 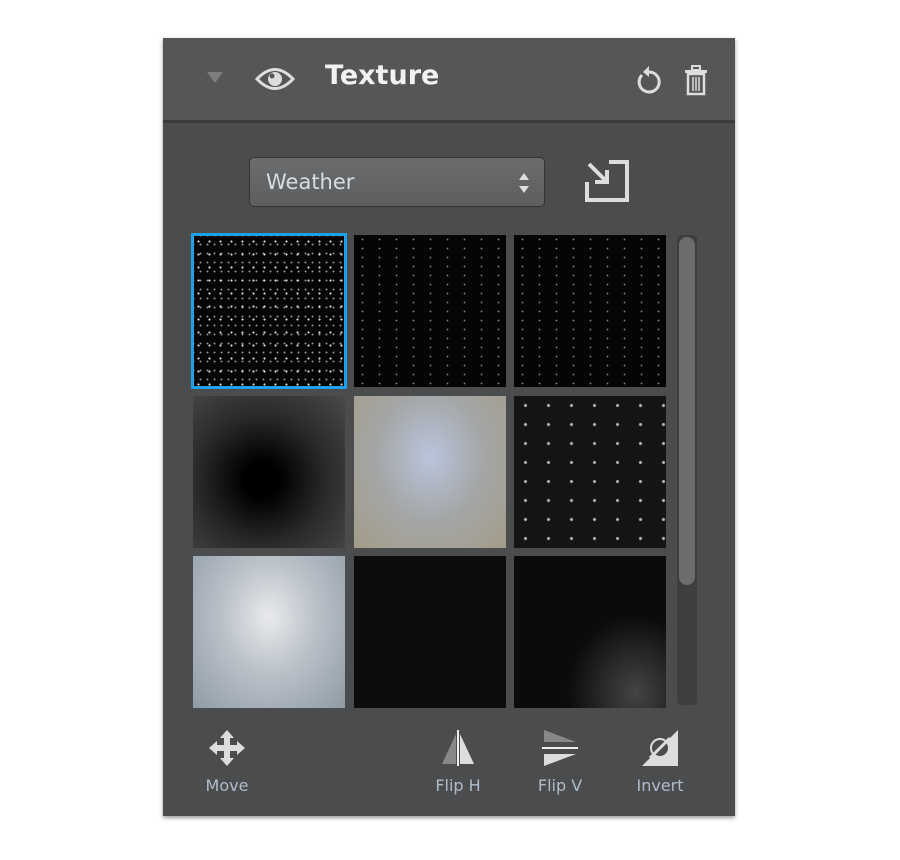 What do you see at coordinates (524, 183) in the screenshot?
I see `chevron-updown-icon` at bounding box center [524, 183].